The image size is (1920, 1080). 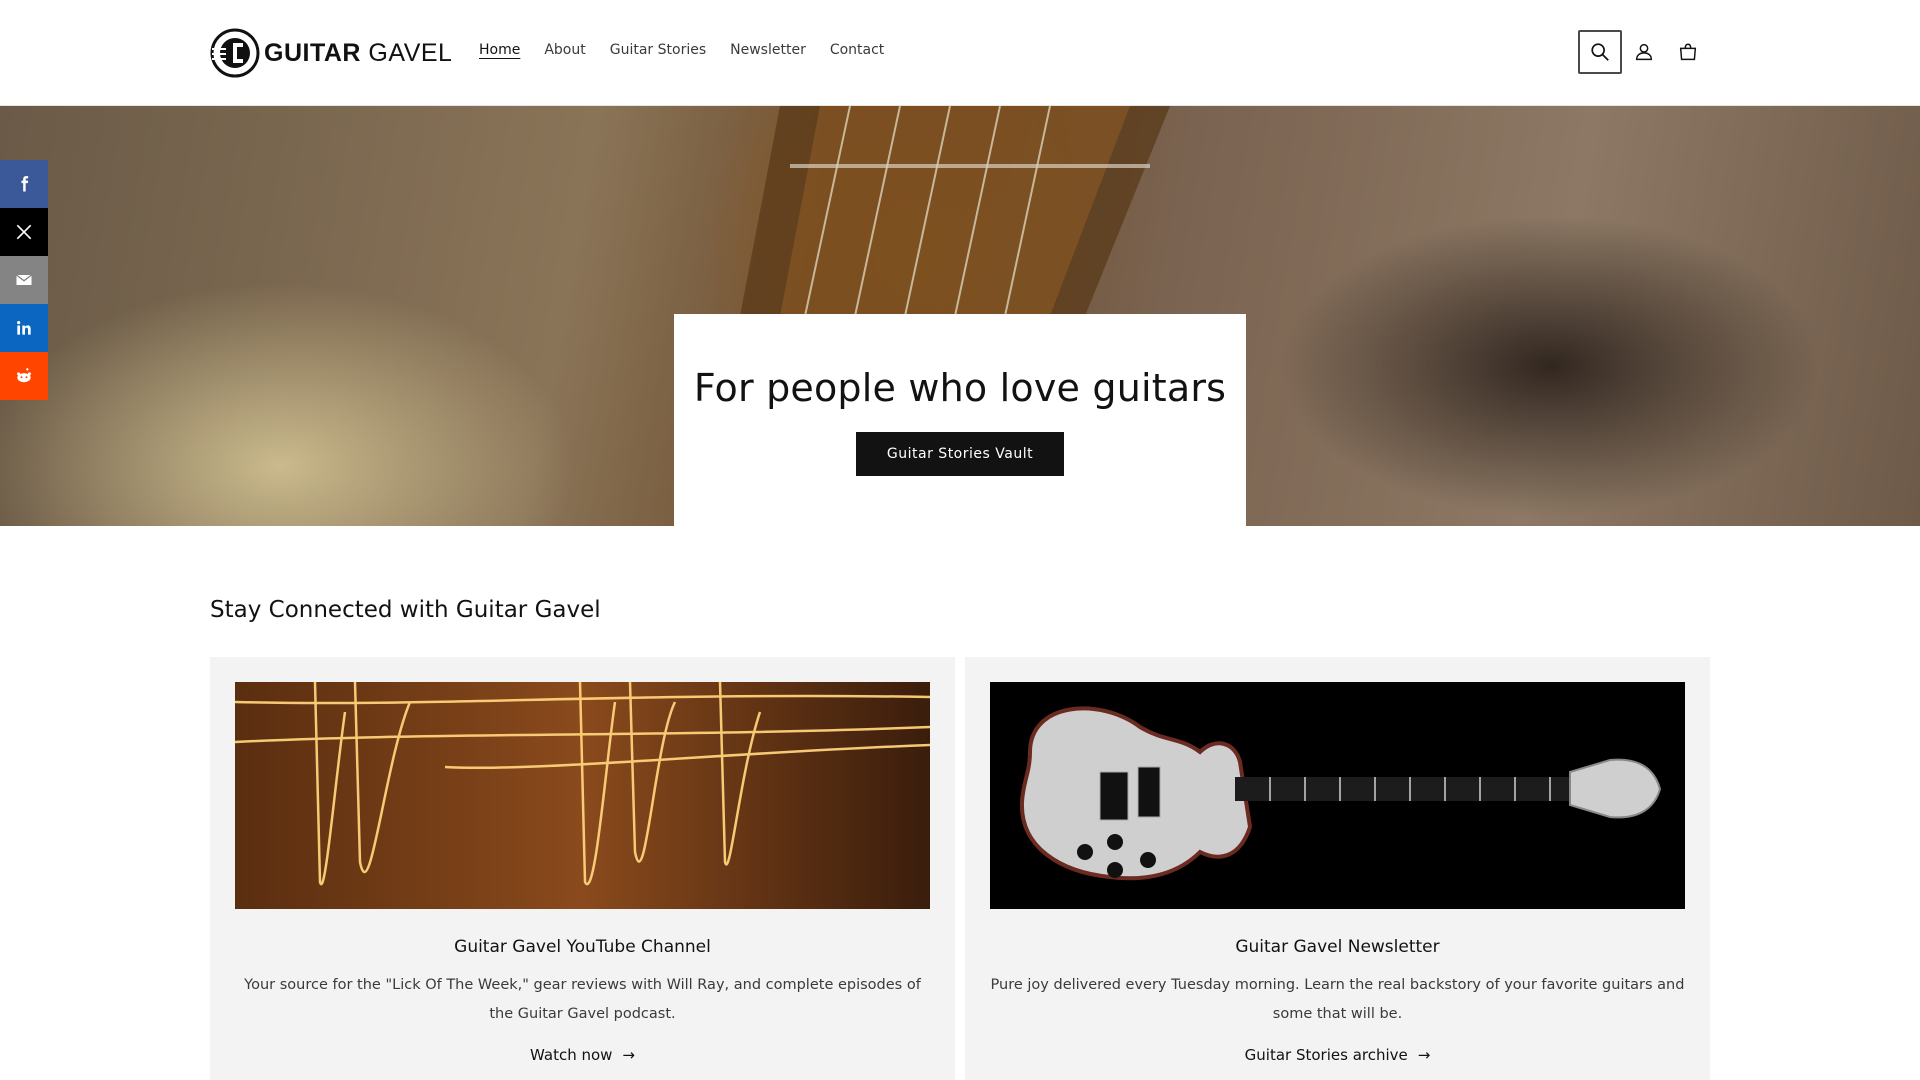 What do you see at coordinates (960, 454) in the screenshot?
I see `guitar-stories-vault-button: Guitar Stories Vault` at bounding box center [960, 454].